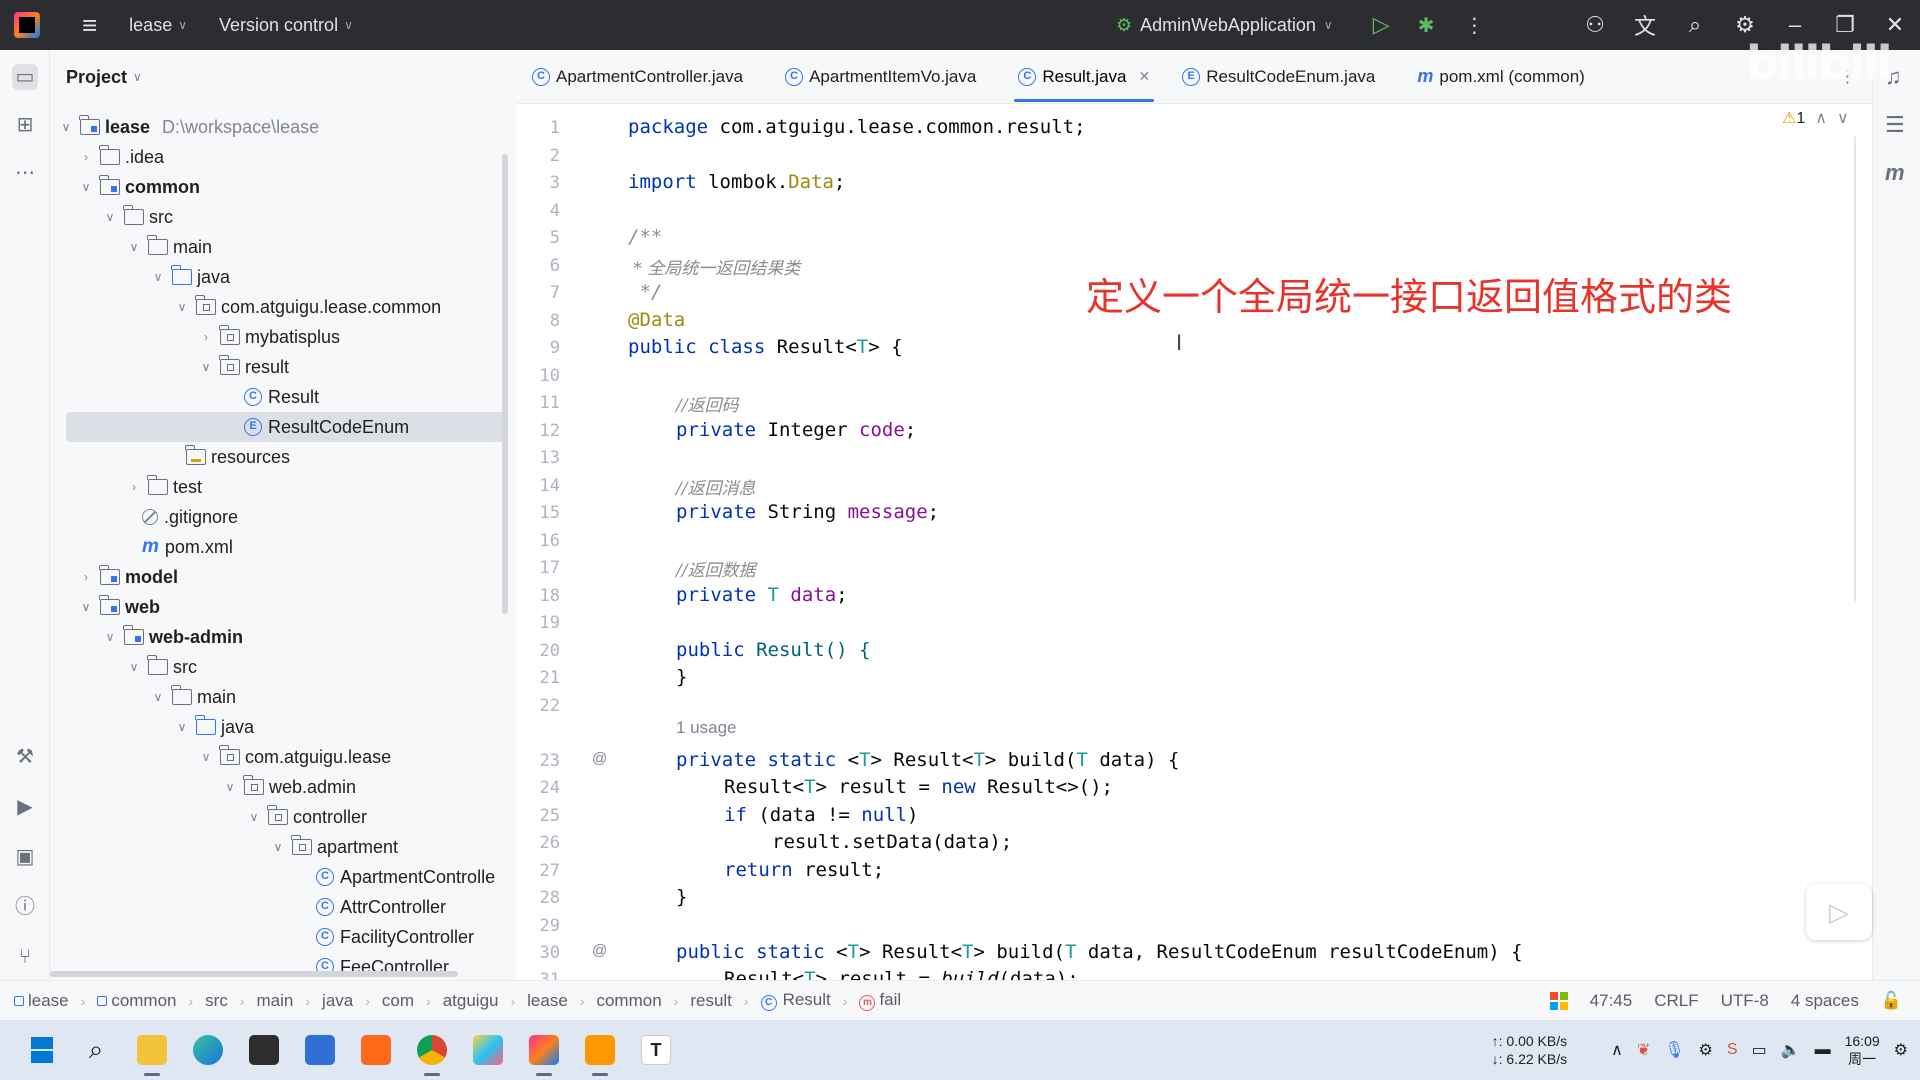 The height and width of the screenshot is (1080, 1920). Describe the element at coordinates (275, 637) in the screenshot. I see `tree-row: ∨ web-admin` at that location.